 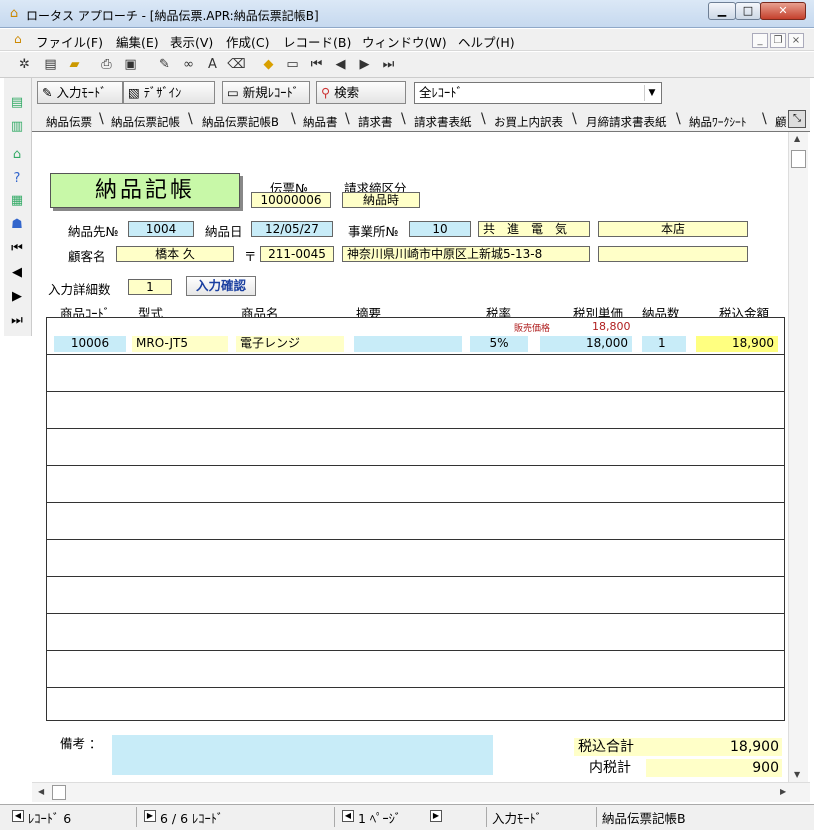 What do you see at coordinates (404, 41) in the screenshot?
I see `menu-window: ウィンドウ(W)` at bounding box center [404, 41].